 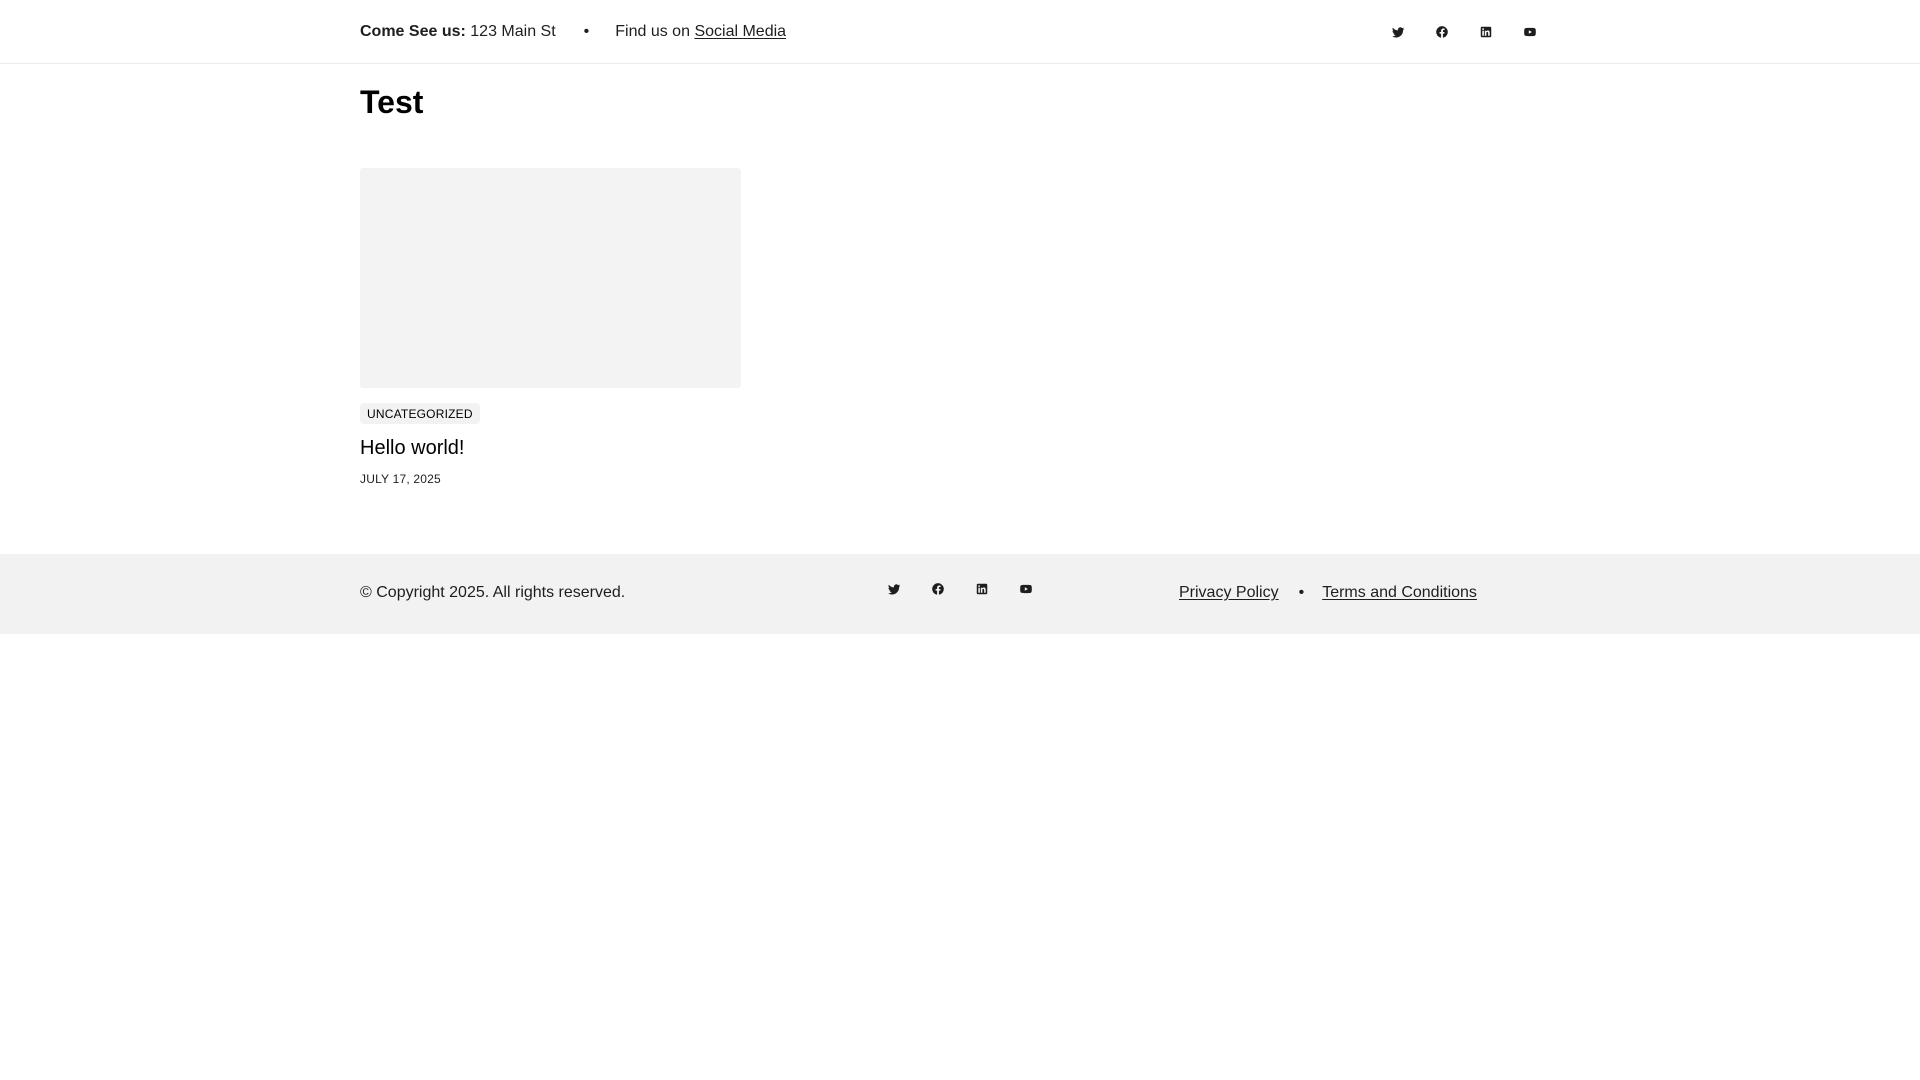 What do you see at coordinates (493, 592) in the screenshot?
I see `copyright-text: © Copyright 2025. All rights reserved.` at bounding box center [493, 592].